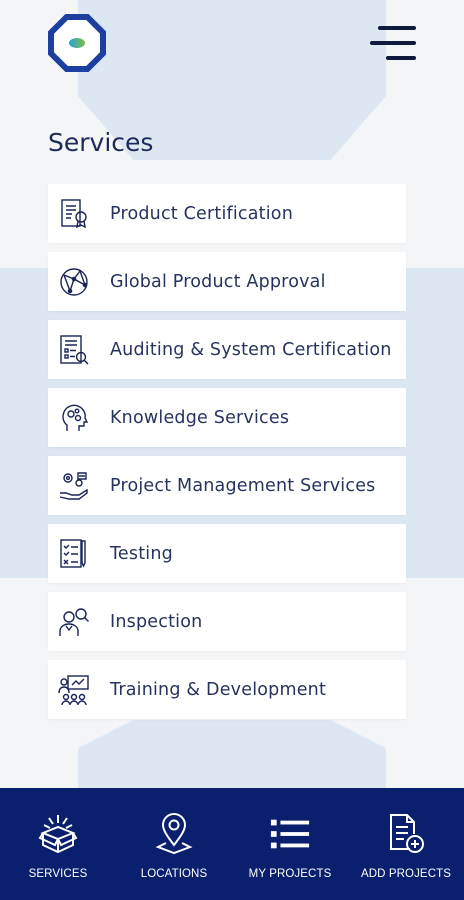  I want to click on head-gears-icon, so click(74, 418).